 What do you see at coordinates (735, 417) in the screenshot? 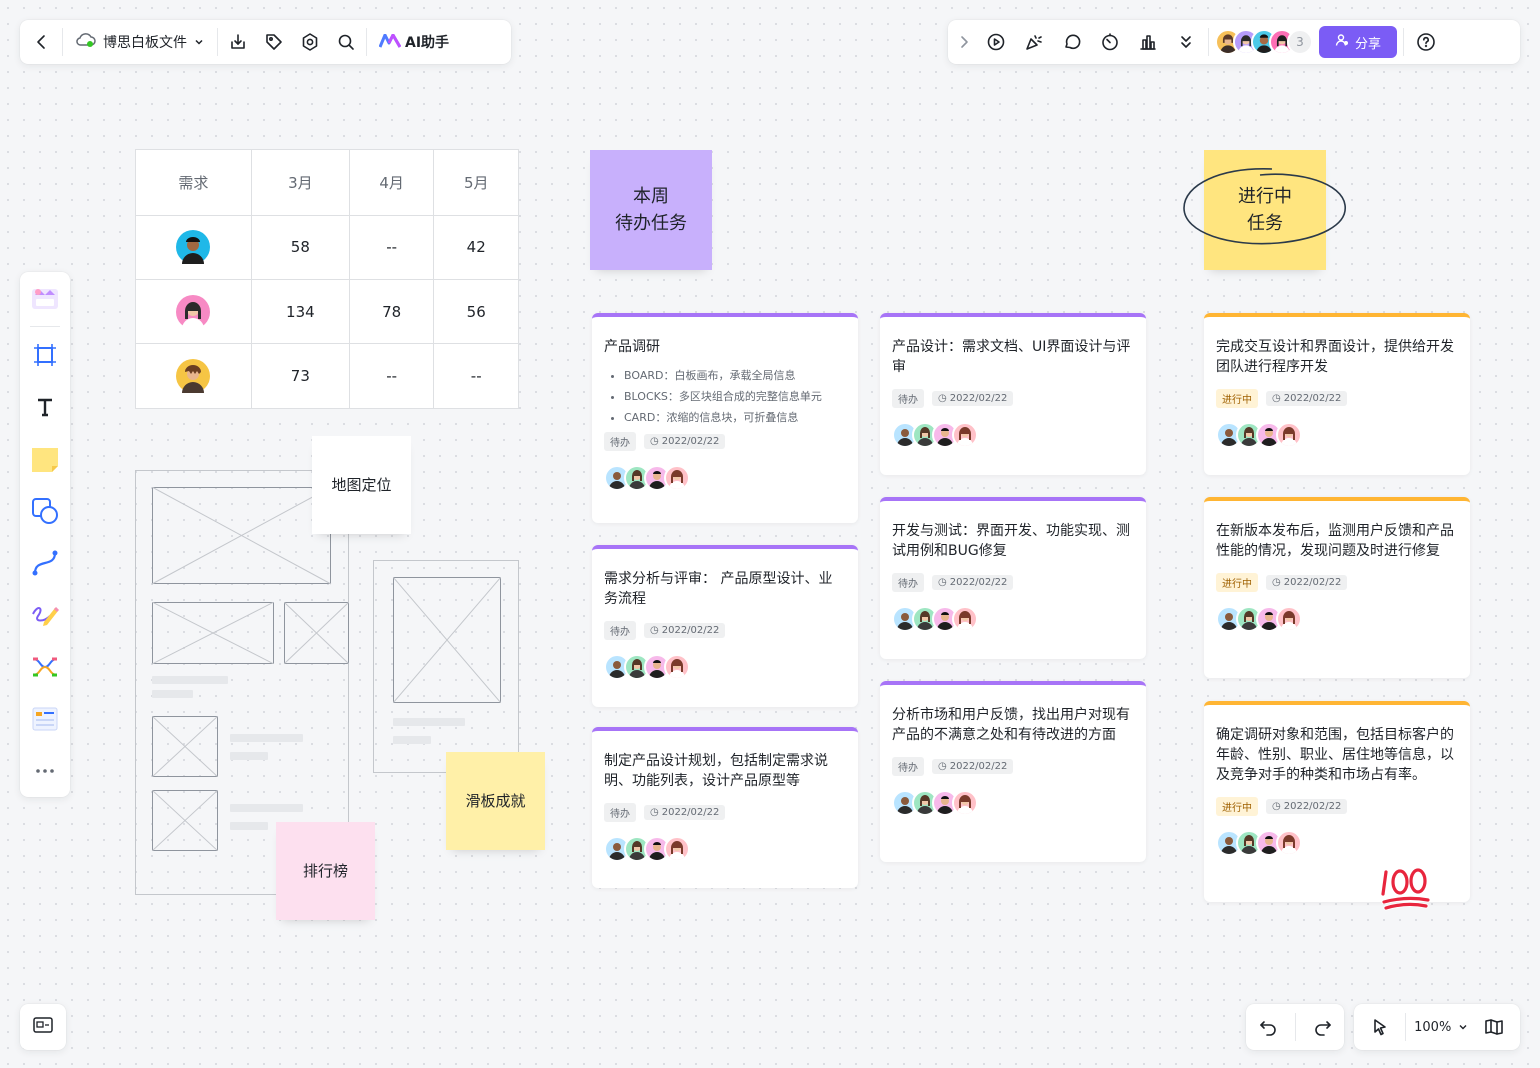
I see `card-bullet: CARD：浓缩的信息块，可折叠信息` at bounding box center [735, 417].